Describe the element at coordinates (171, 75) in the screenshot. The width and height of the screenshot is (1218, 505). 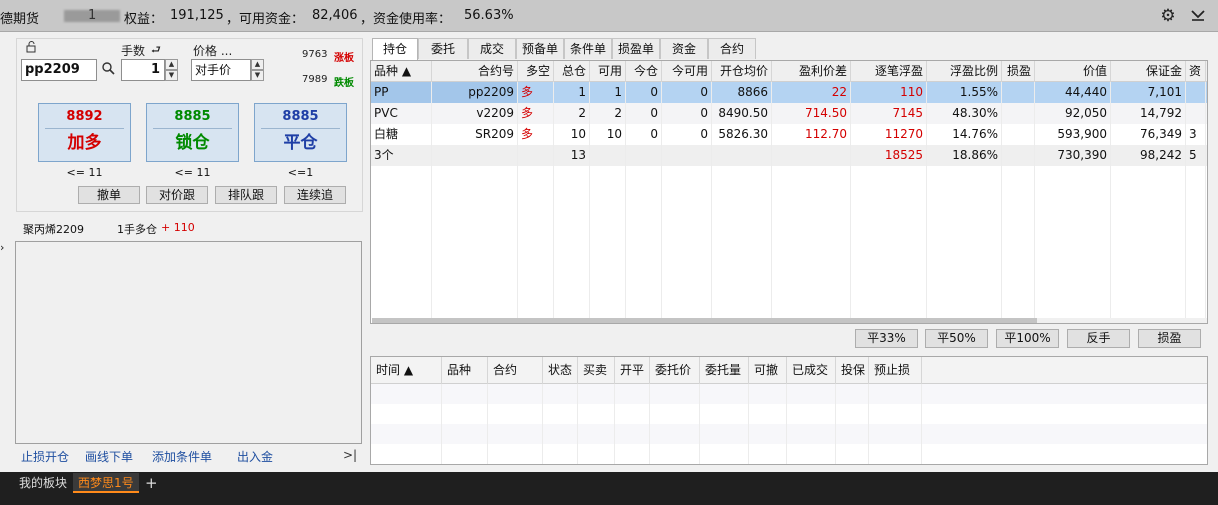
I see `qty-down-arrow-icon: ▼` at that location.